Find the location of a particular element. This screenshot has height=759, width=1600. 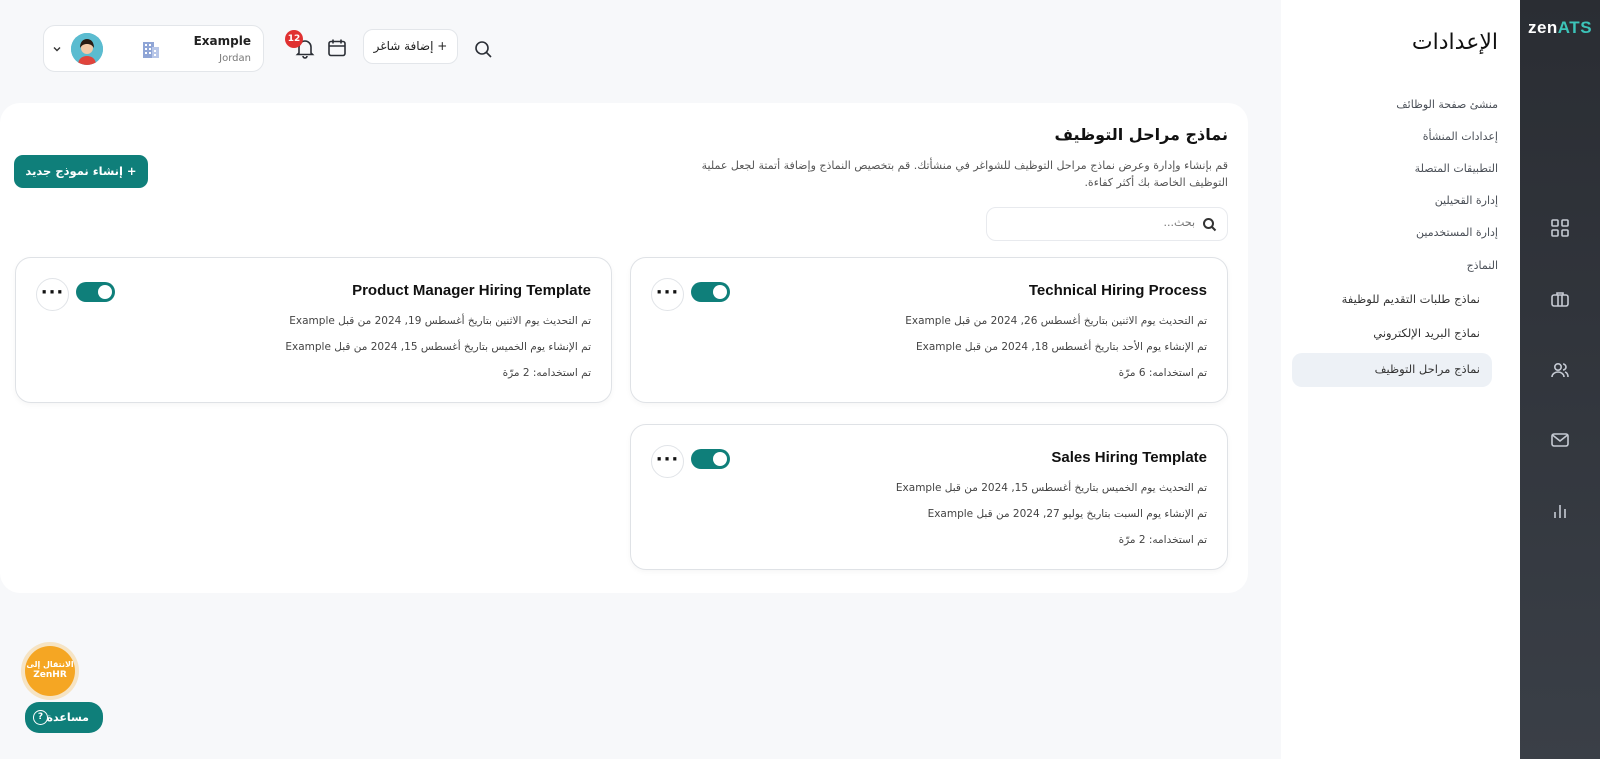

add-vacancy-button: + إضافة شاغر is located at coordinates (410, 46).